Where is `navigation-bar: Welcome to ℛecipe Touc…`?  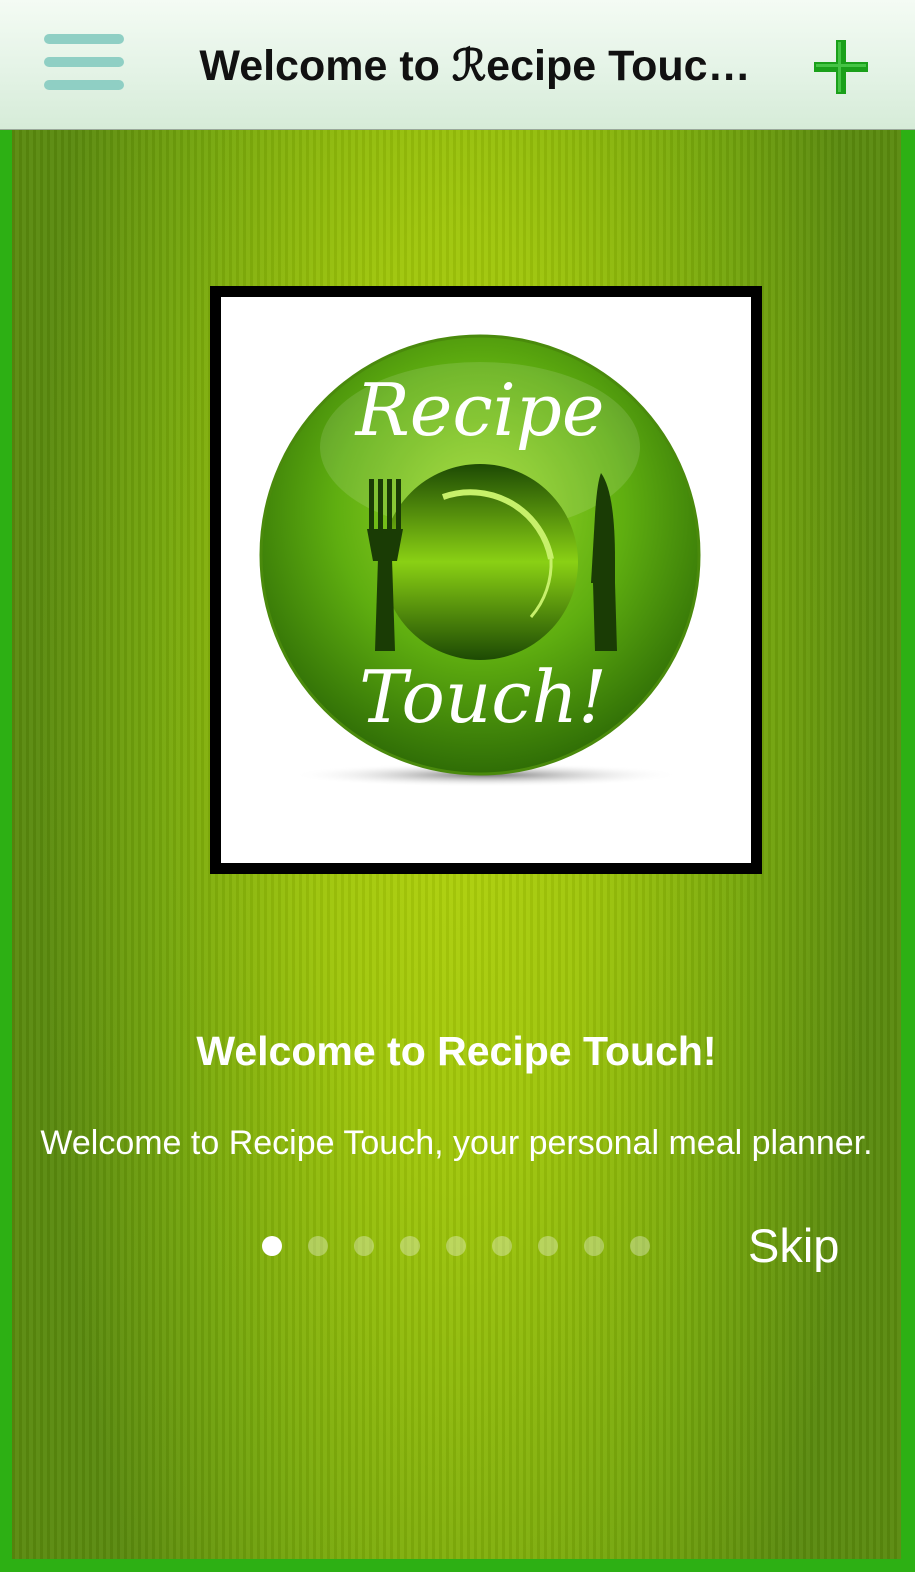 navigation-bar: Welcome to ℛecipe Touc… is located at coordinates (457, 65).